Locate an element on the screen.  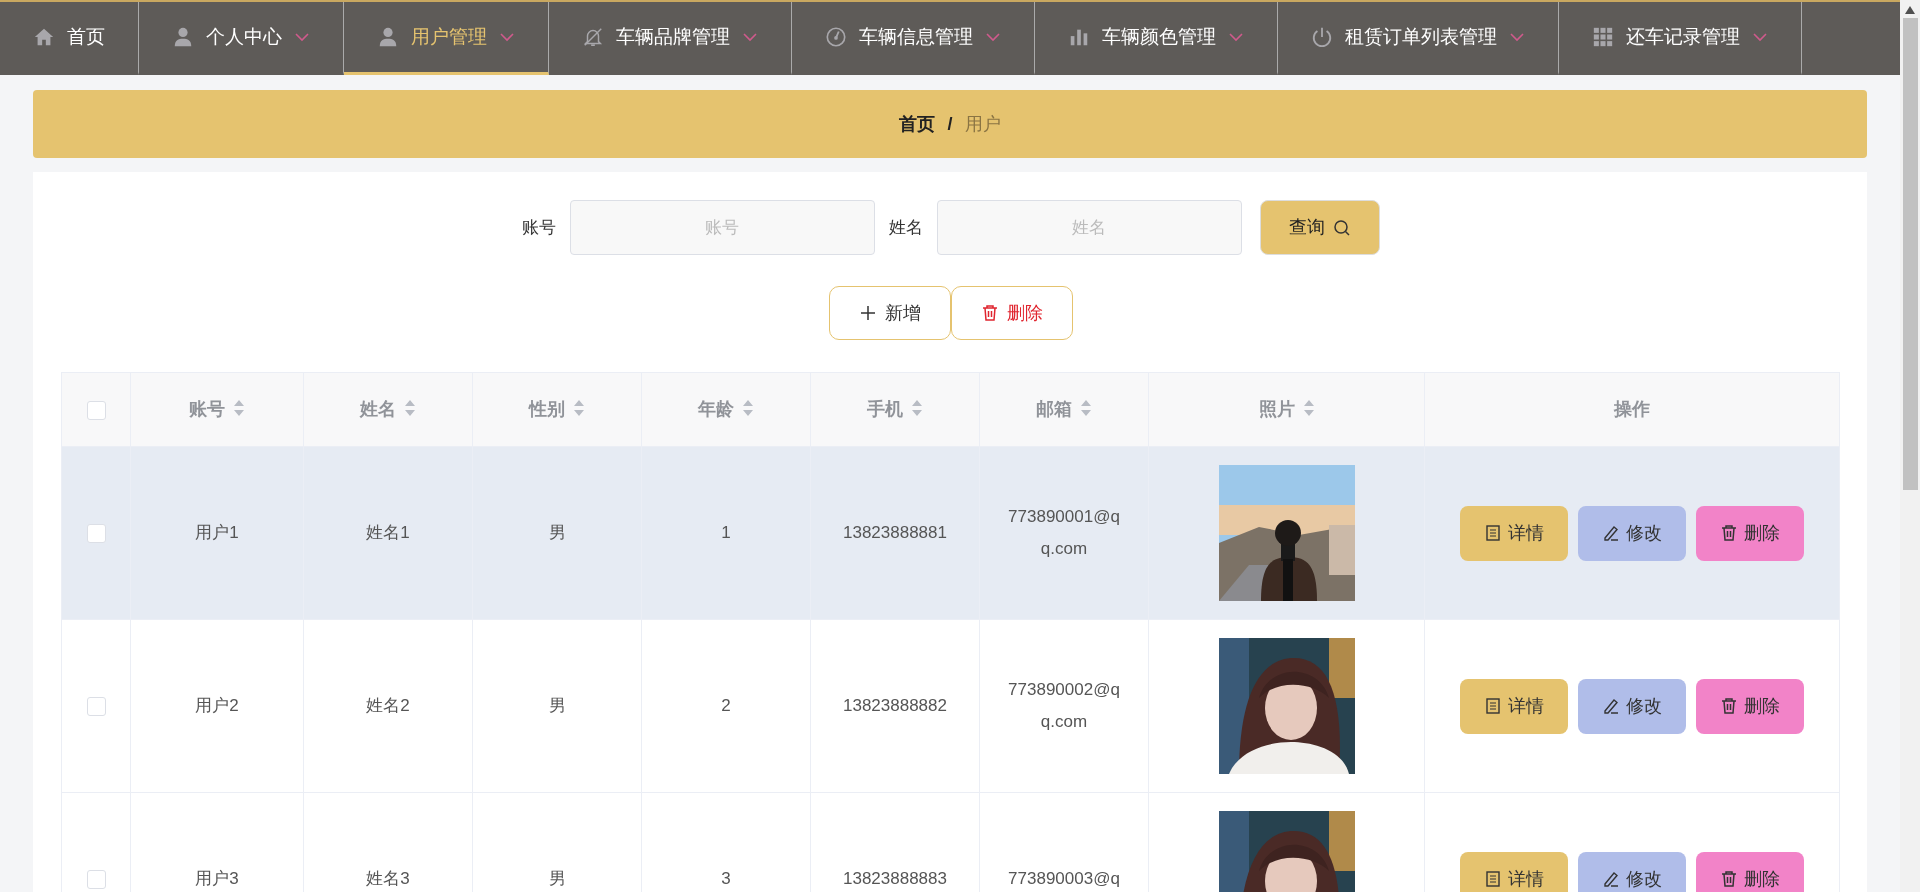
nav-tab: 车辆颜色管理 is located at coordinates (1156, 38).